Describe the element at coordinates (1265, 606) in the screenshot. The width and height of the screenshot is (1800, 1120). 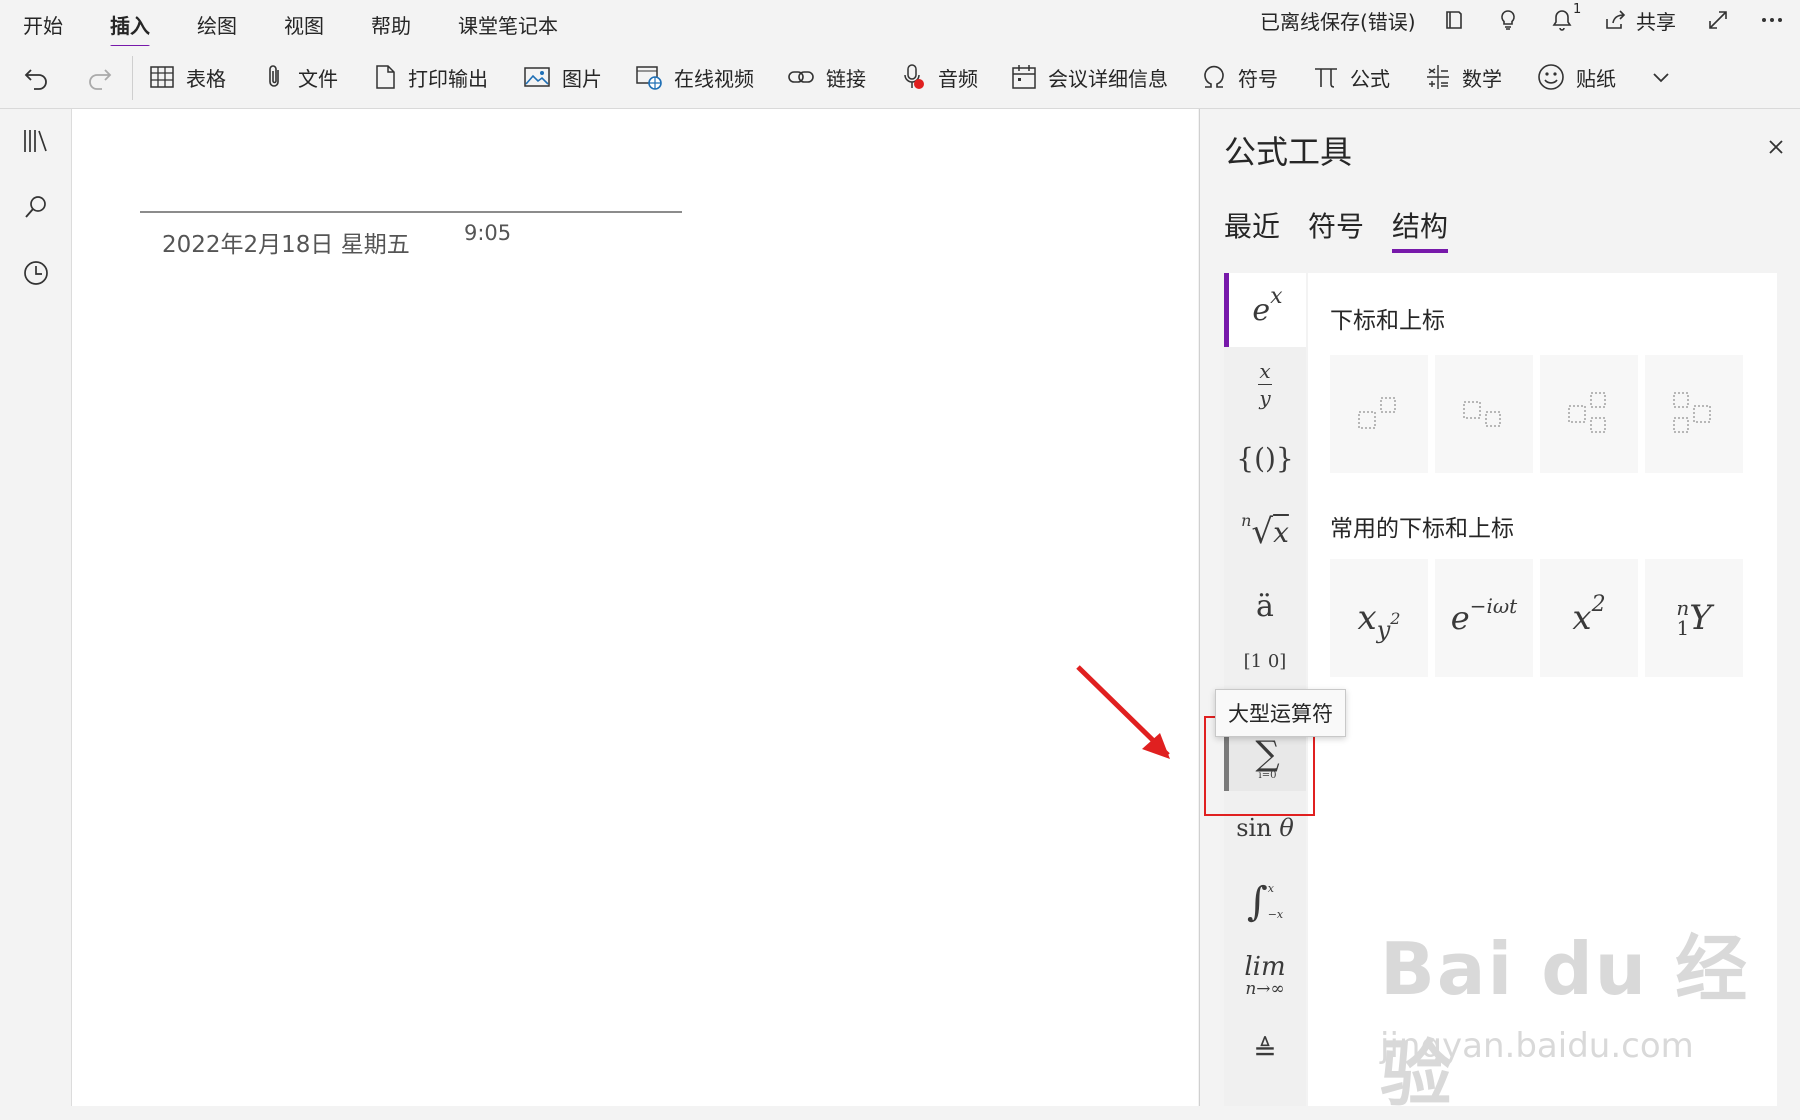
I see `category-accent: ä` at that location.